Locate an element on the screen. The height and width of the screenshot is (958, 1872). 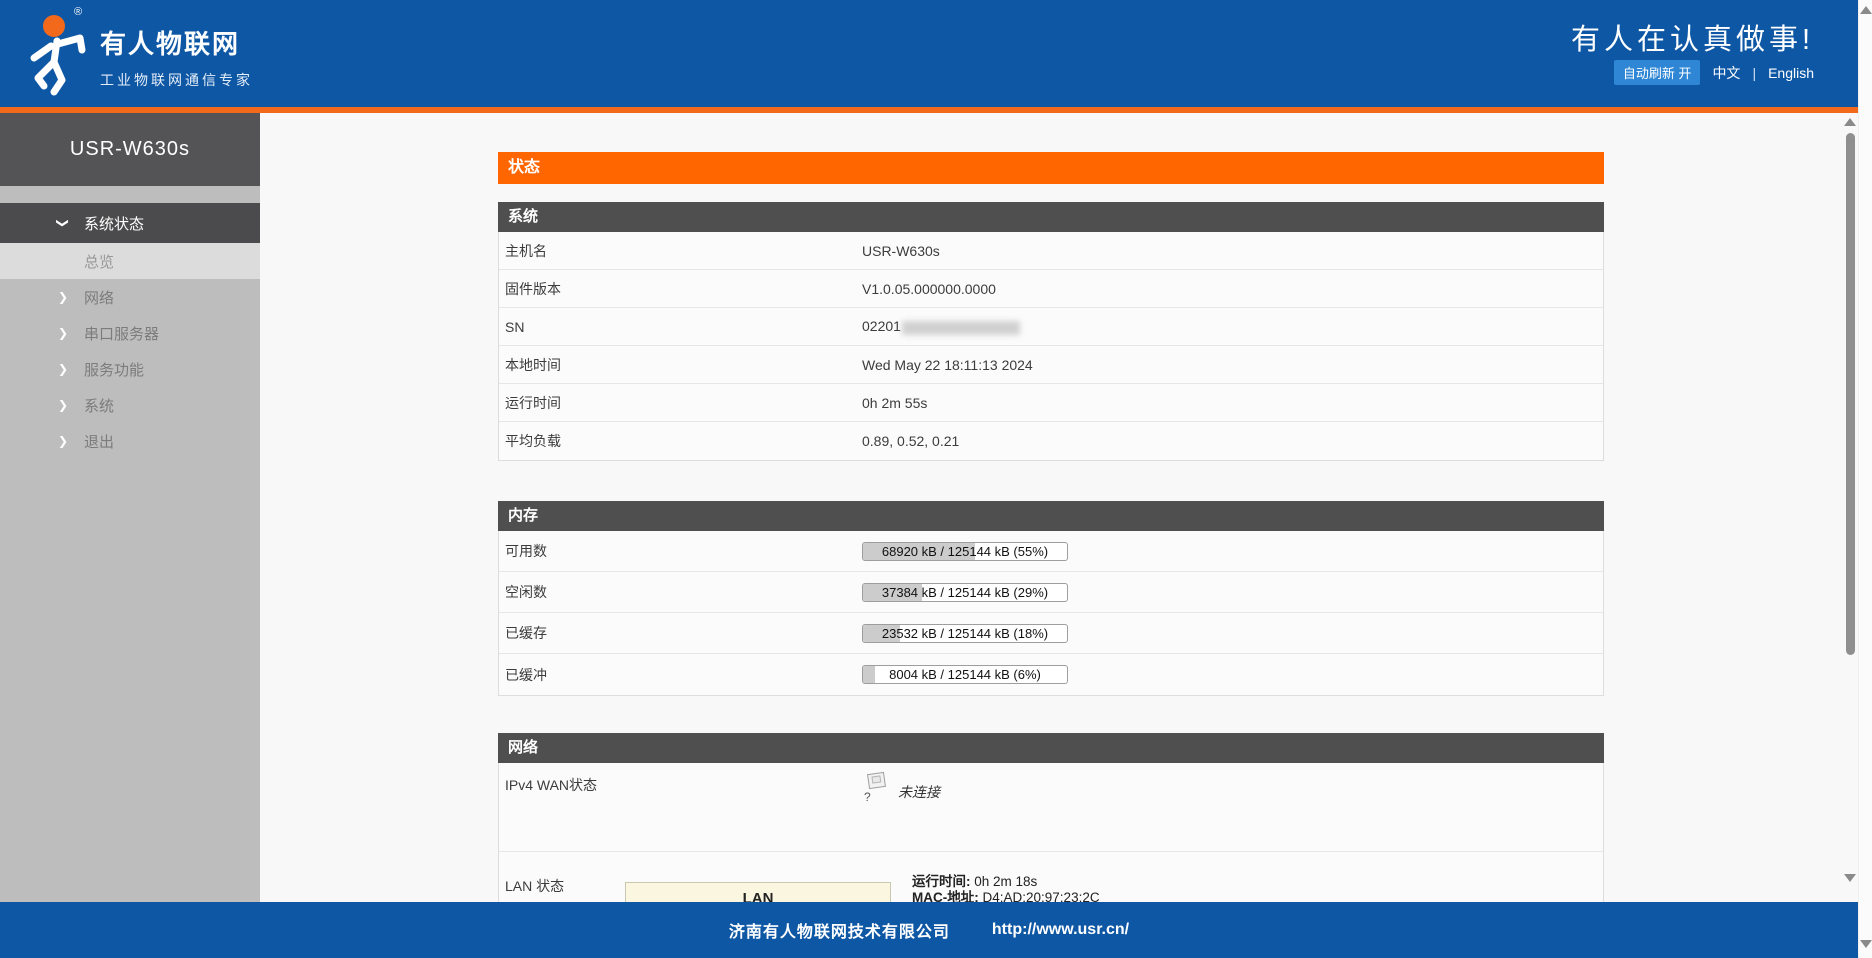
lang-chinese-link: 中文 is located at coordinates (1726, 73).